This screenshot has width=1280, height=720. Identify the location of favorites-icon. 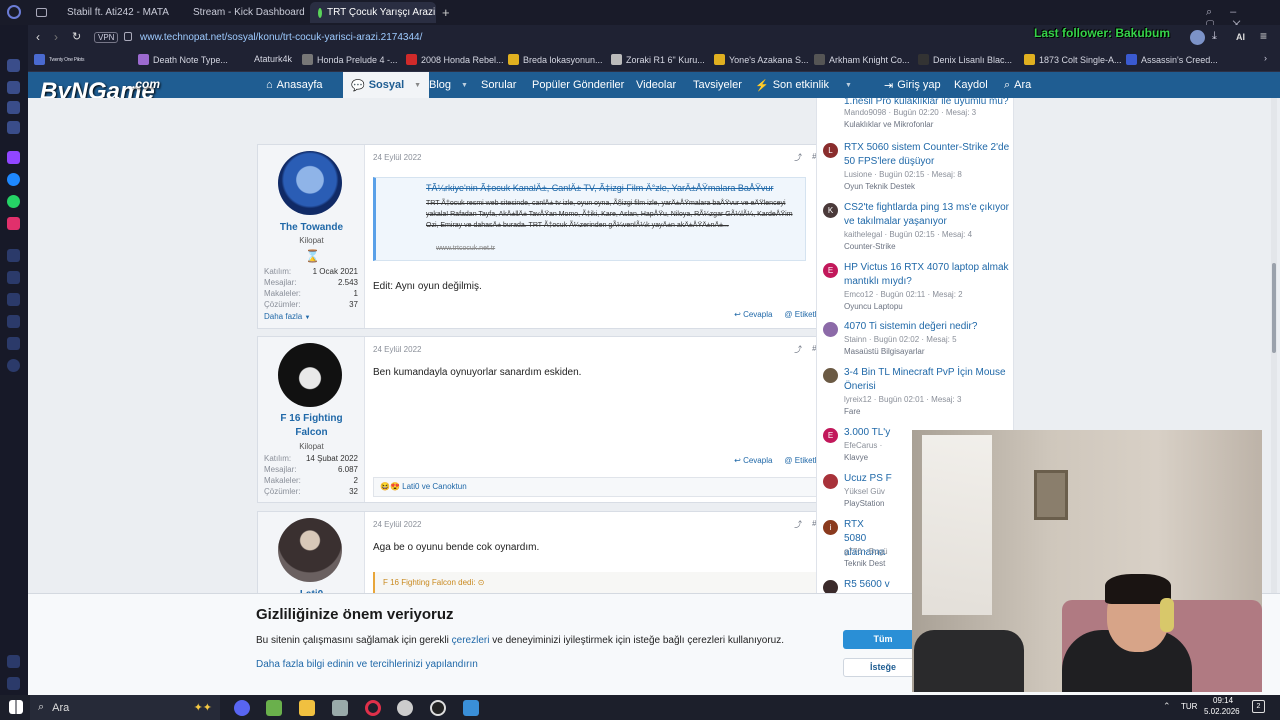
(13, 87).